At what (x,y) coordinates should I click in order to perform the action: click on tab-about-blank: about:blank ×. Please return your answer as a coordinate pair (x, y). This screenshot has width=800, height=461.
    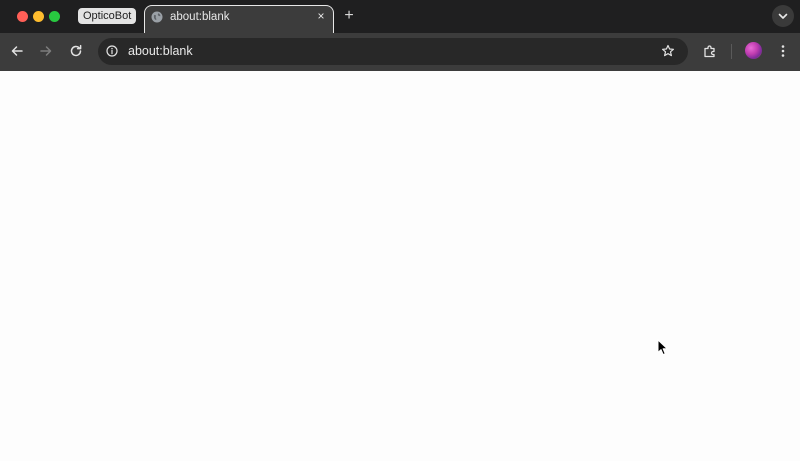
    Looking at the image, I should click on (239, 19).